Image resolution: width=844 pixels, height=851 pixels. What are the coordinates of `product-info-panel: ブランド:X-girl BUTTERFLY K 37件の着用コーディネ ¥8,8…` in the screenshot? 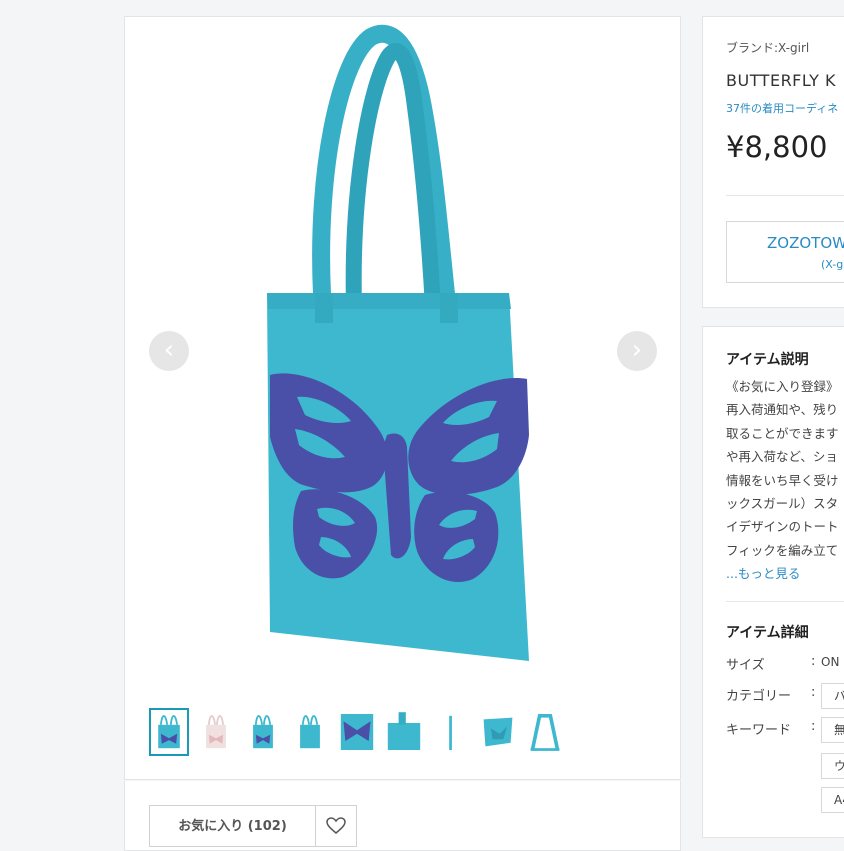 It's located at (773, 162).